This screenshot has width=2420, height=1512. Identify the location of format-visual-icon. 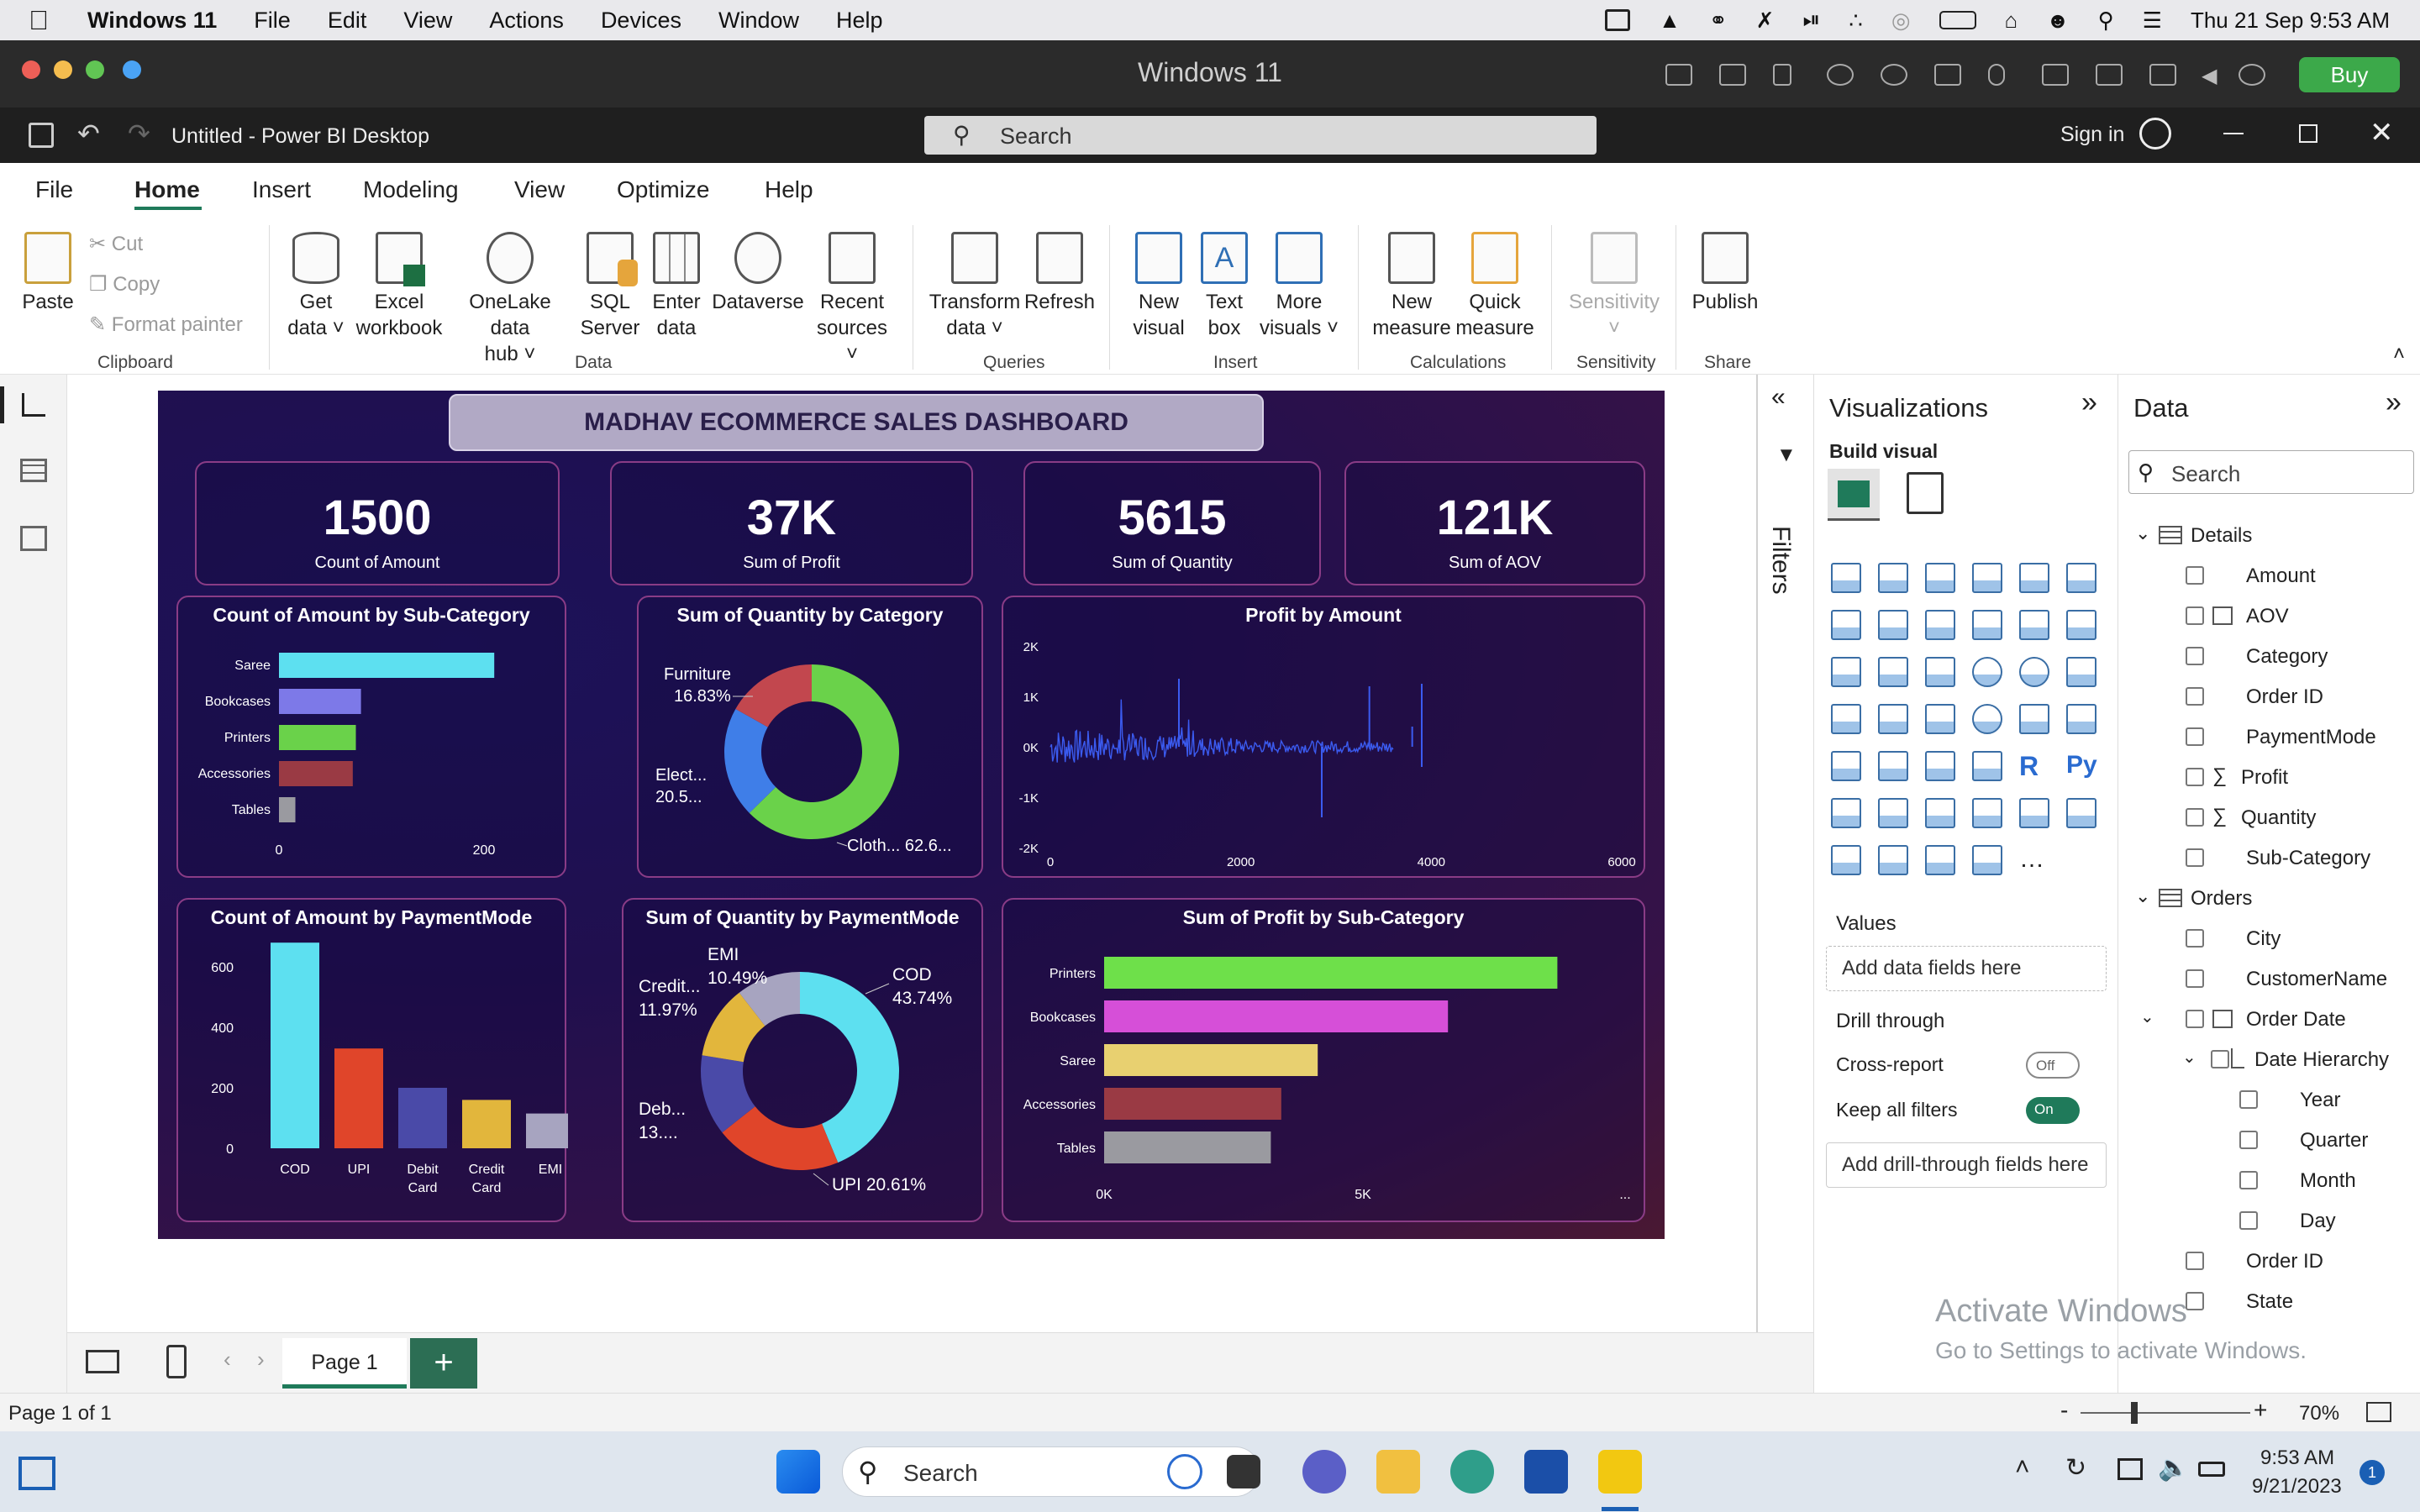
(1925, 493).